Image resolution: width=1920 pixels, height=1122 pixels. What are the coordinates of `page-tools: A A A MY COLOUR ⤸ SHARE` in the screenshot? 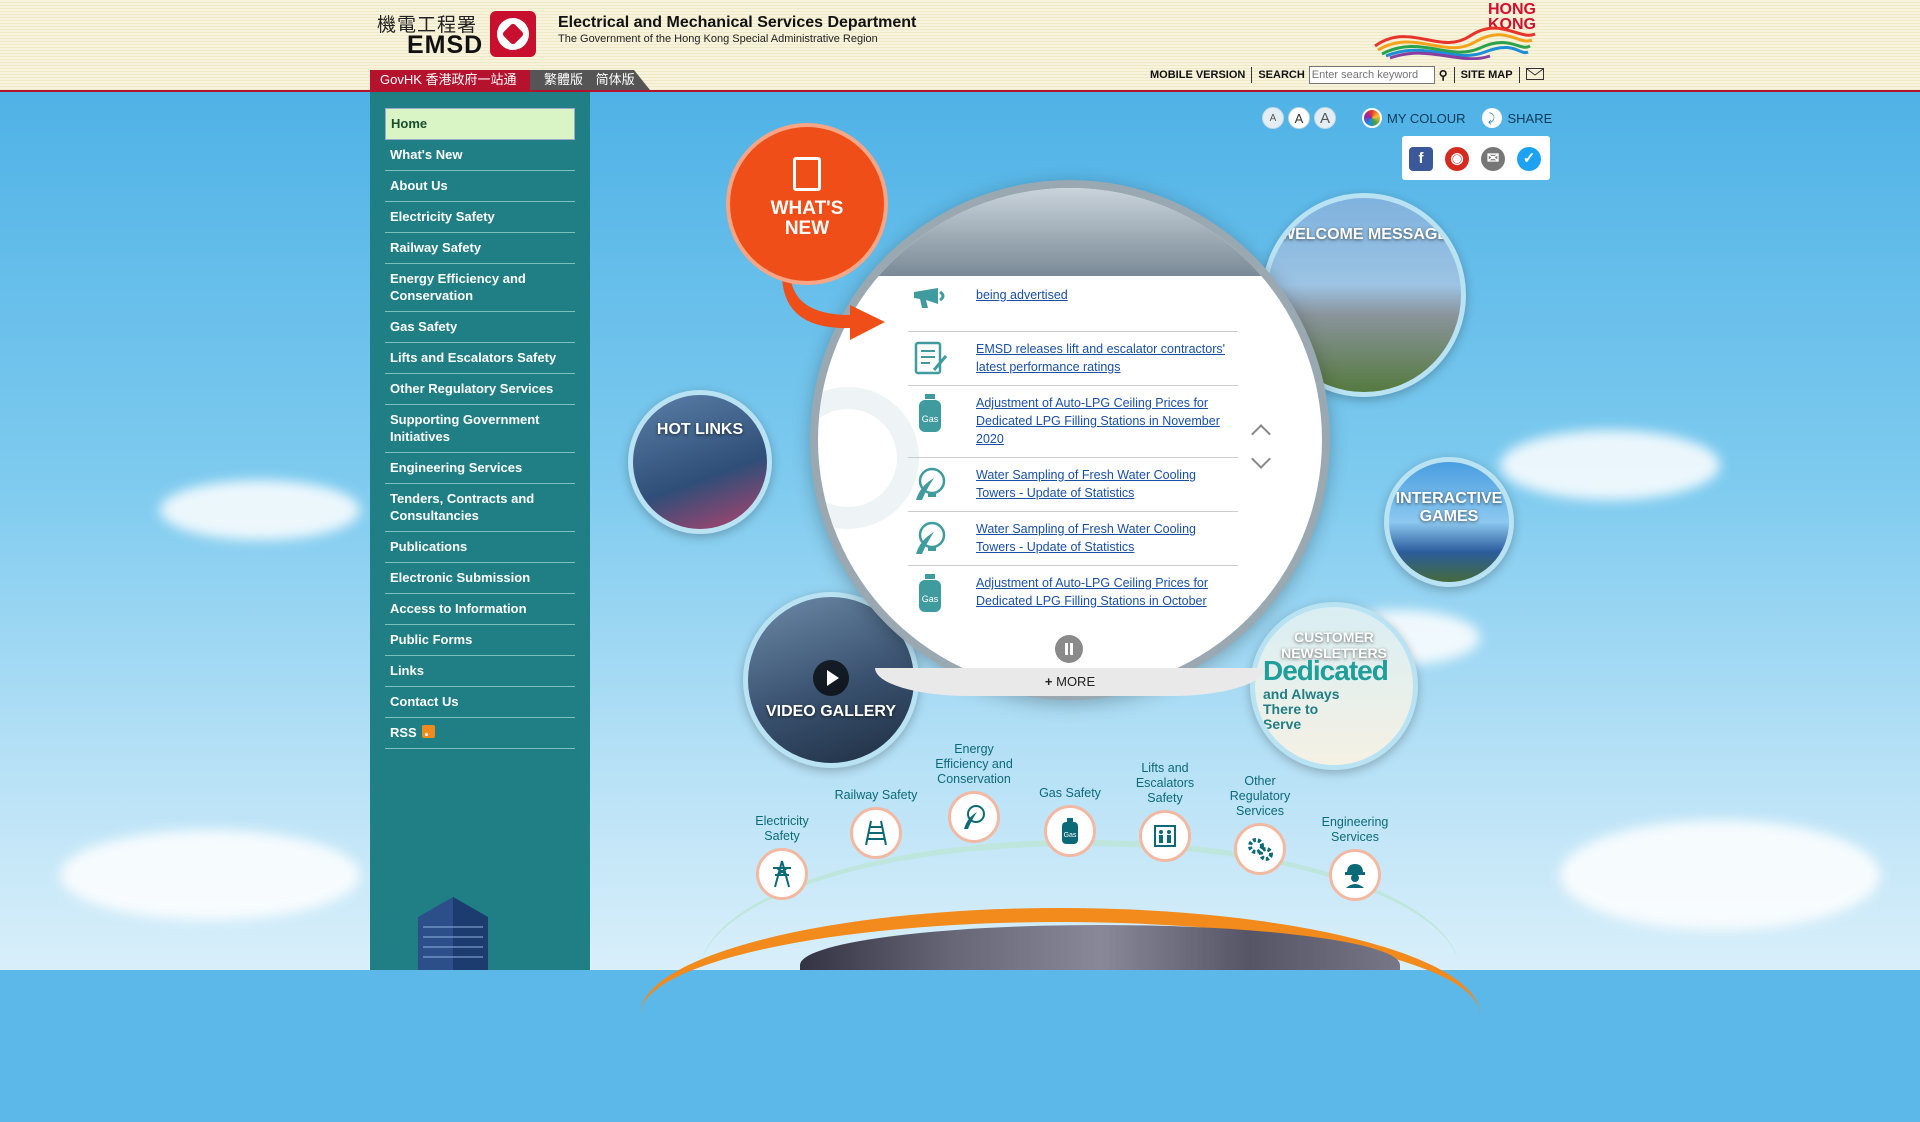 It's located at (1407, 118).